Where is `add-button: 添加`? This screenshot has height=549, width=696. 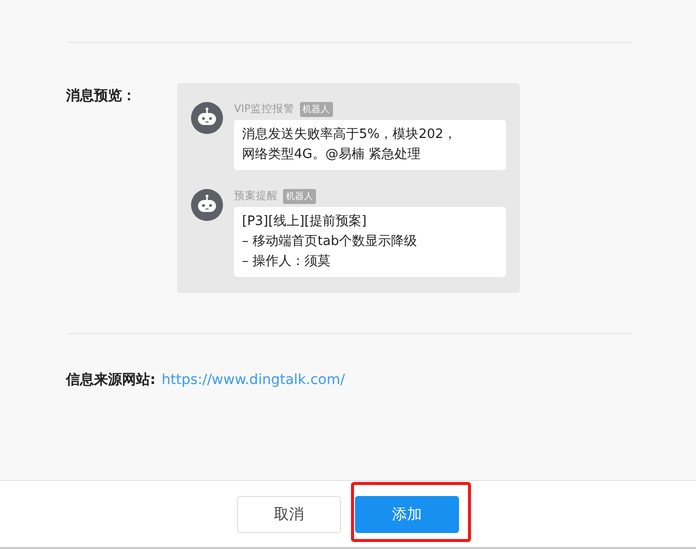
add-button: 添加 is located at coordinates (407, 514).